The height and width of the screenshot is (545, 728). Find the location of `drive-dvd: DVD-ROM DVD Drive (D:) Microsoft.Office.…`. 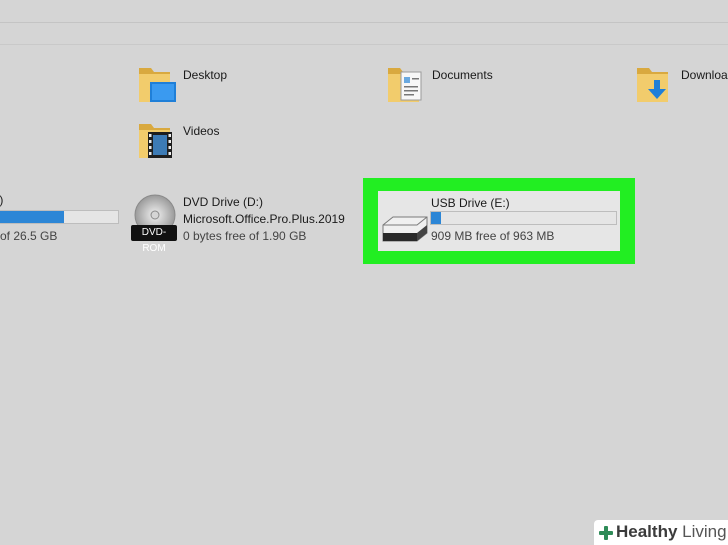

drive-dvd: DVD-ROM DVD Drive (D:) Microsoft.Office.… is located at coordinates (240, 223).